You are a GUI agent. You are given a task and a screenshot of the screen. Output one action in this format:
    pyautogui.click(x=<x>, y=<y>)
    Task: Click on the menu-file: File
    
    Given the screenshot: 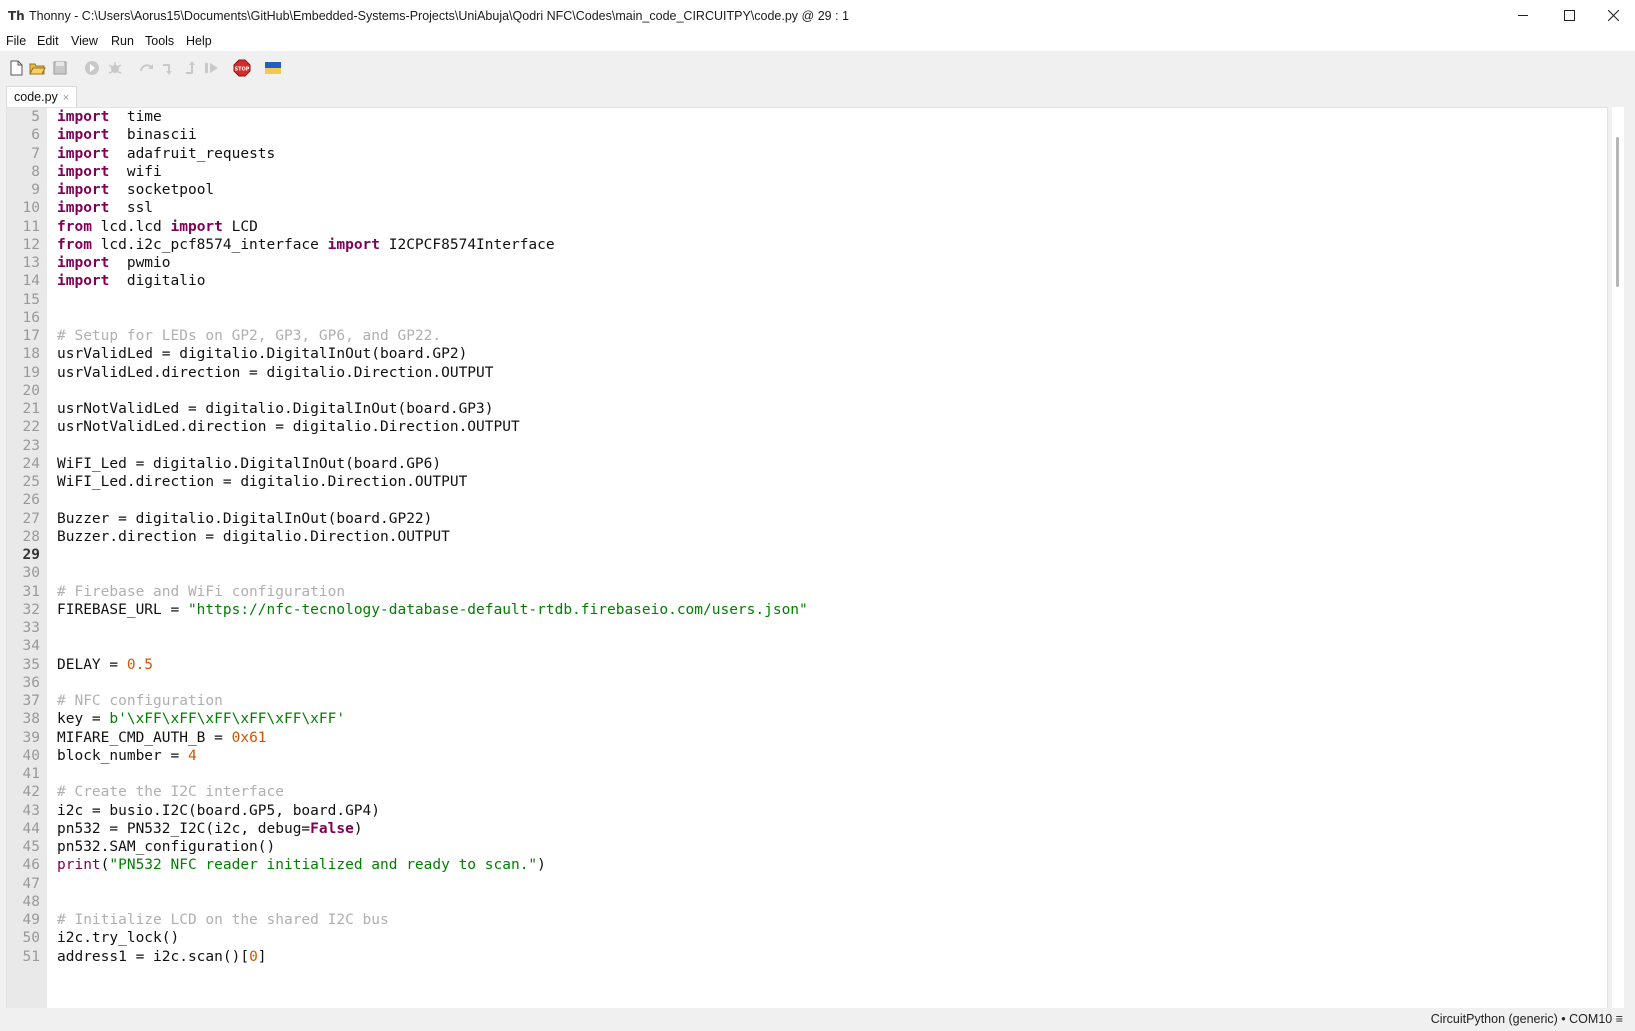 What is the action you would take?
    pyautogui.click(x=16, y=41)
    